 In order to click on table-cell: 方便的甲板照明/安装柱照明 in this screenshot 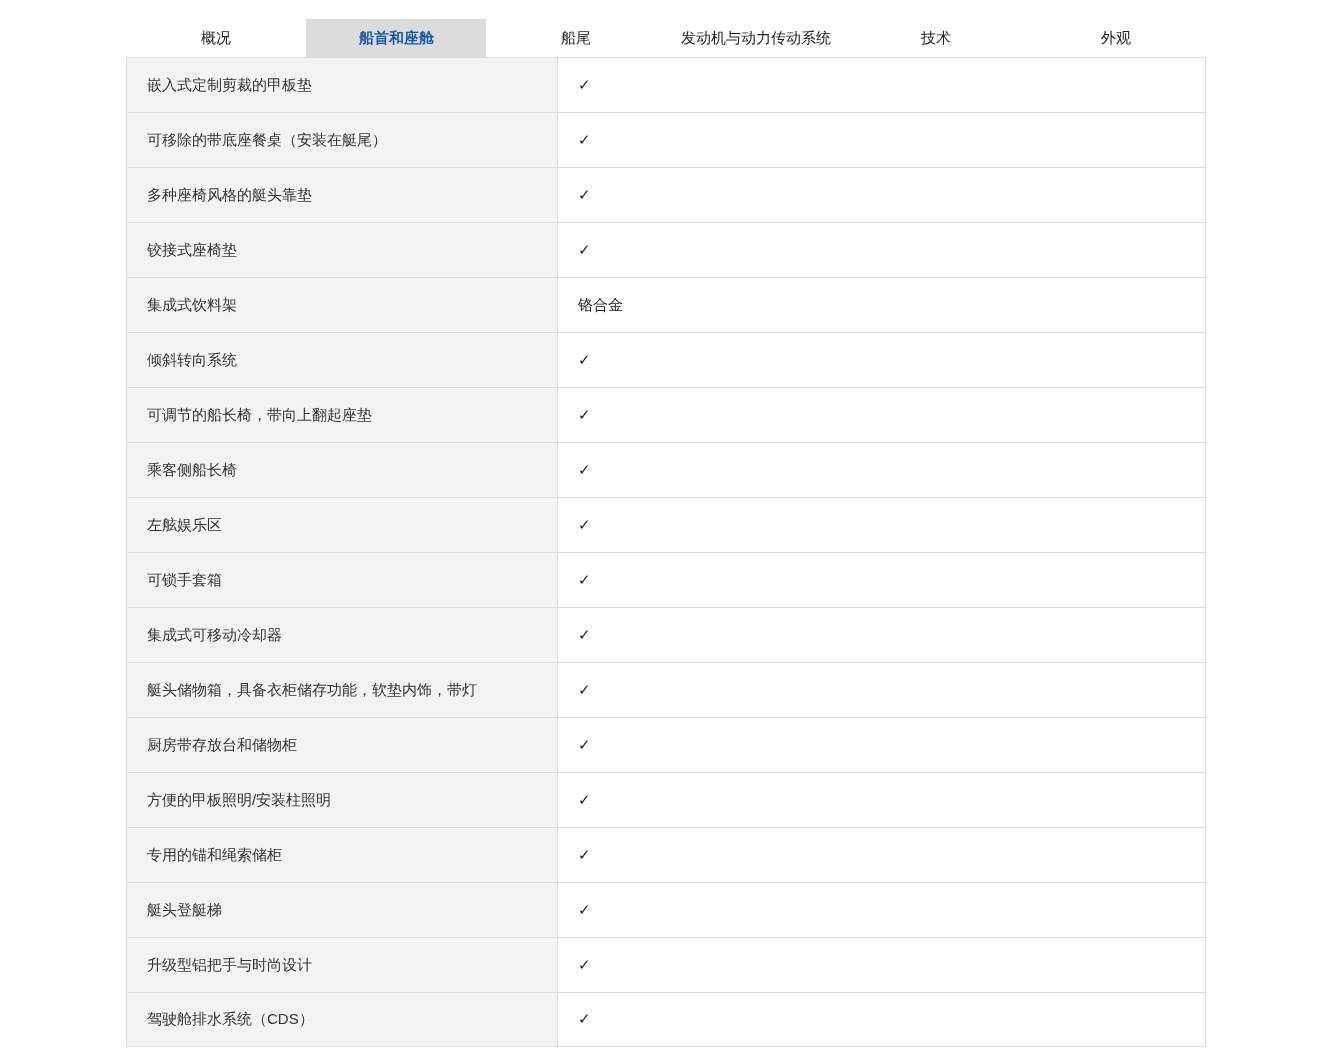, I will do `click(342, 800)`.